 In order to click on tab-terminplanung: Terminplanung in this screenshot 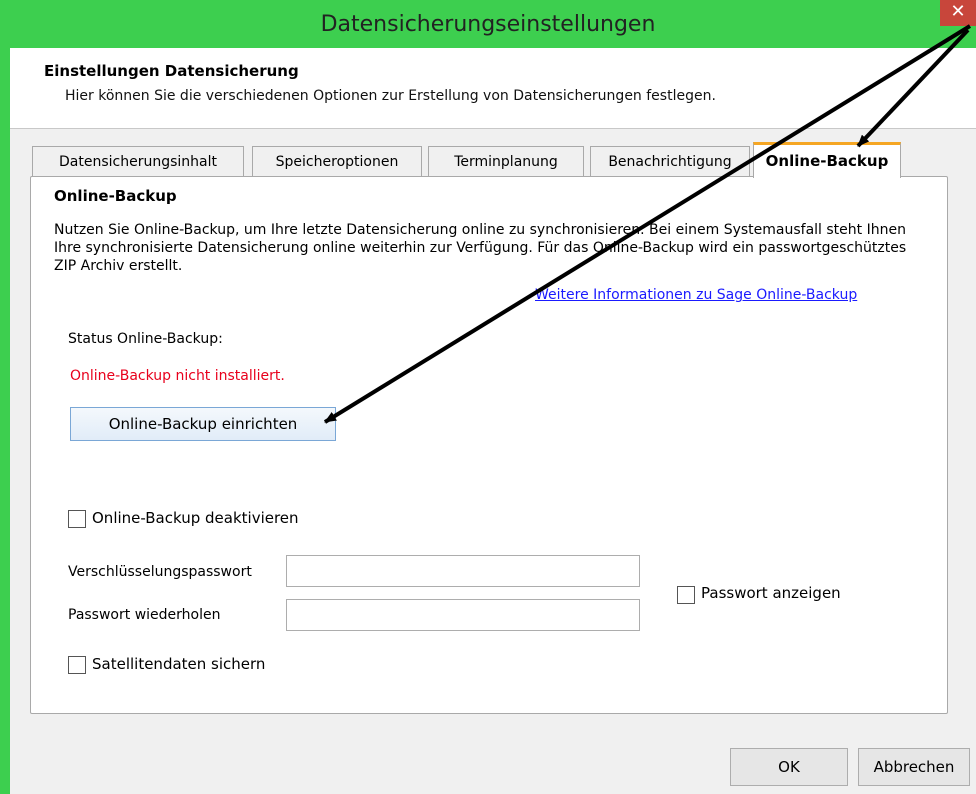, I will do `click(506, 161)`.